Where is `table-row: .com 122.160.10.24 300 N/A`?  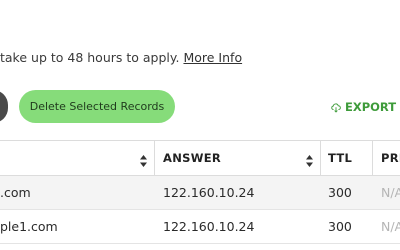 table-row: .com 122.160.10.24 300 N/A is located at coordinates (200, 193).